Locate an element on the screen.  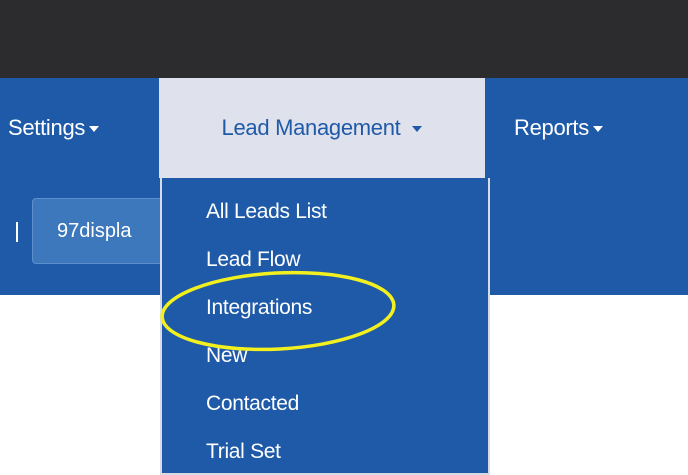
dropdown-item-contacted: Contacted is located at coordinates (252, 404).